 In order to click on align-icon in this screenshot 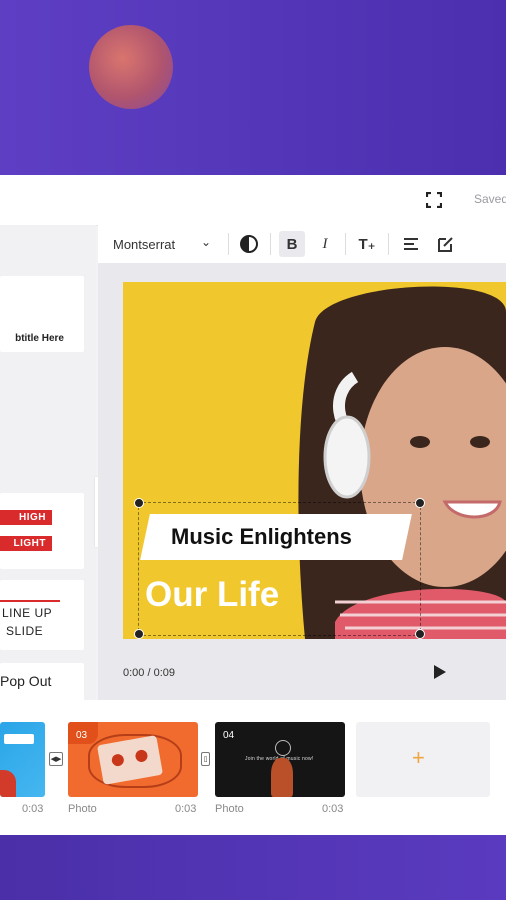, I will do `click(411, 244)`.